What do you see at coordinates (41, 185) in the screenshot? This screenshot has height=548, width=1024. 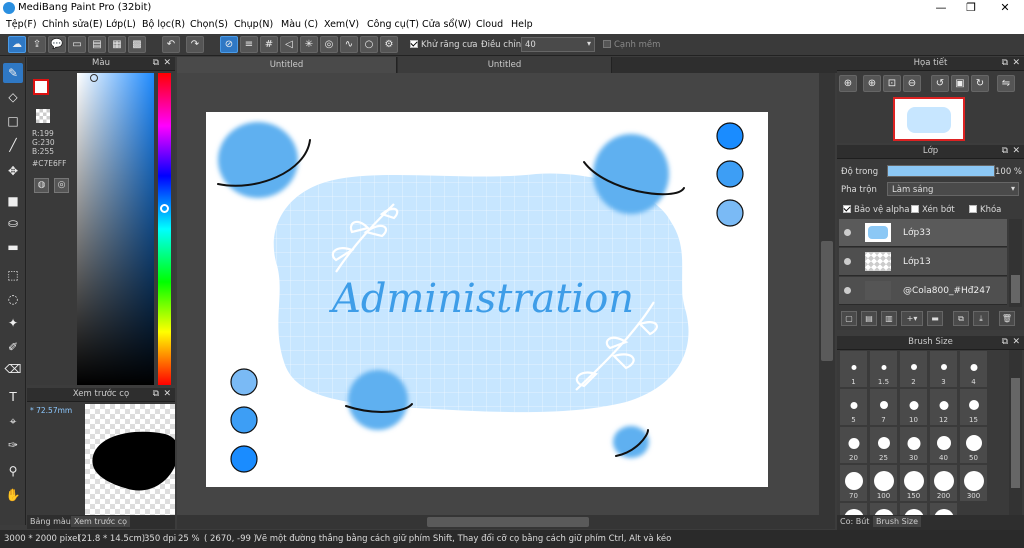 I see `palette-icon: ◍` at bounding box center [41, 185].